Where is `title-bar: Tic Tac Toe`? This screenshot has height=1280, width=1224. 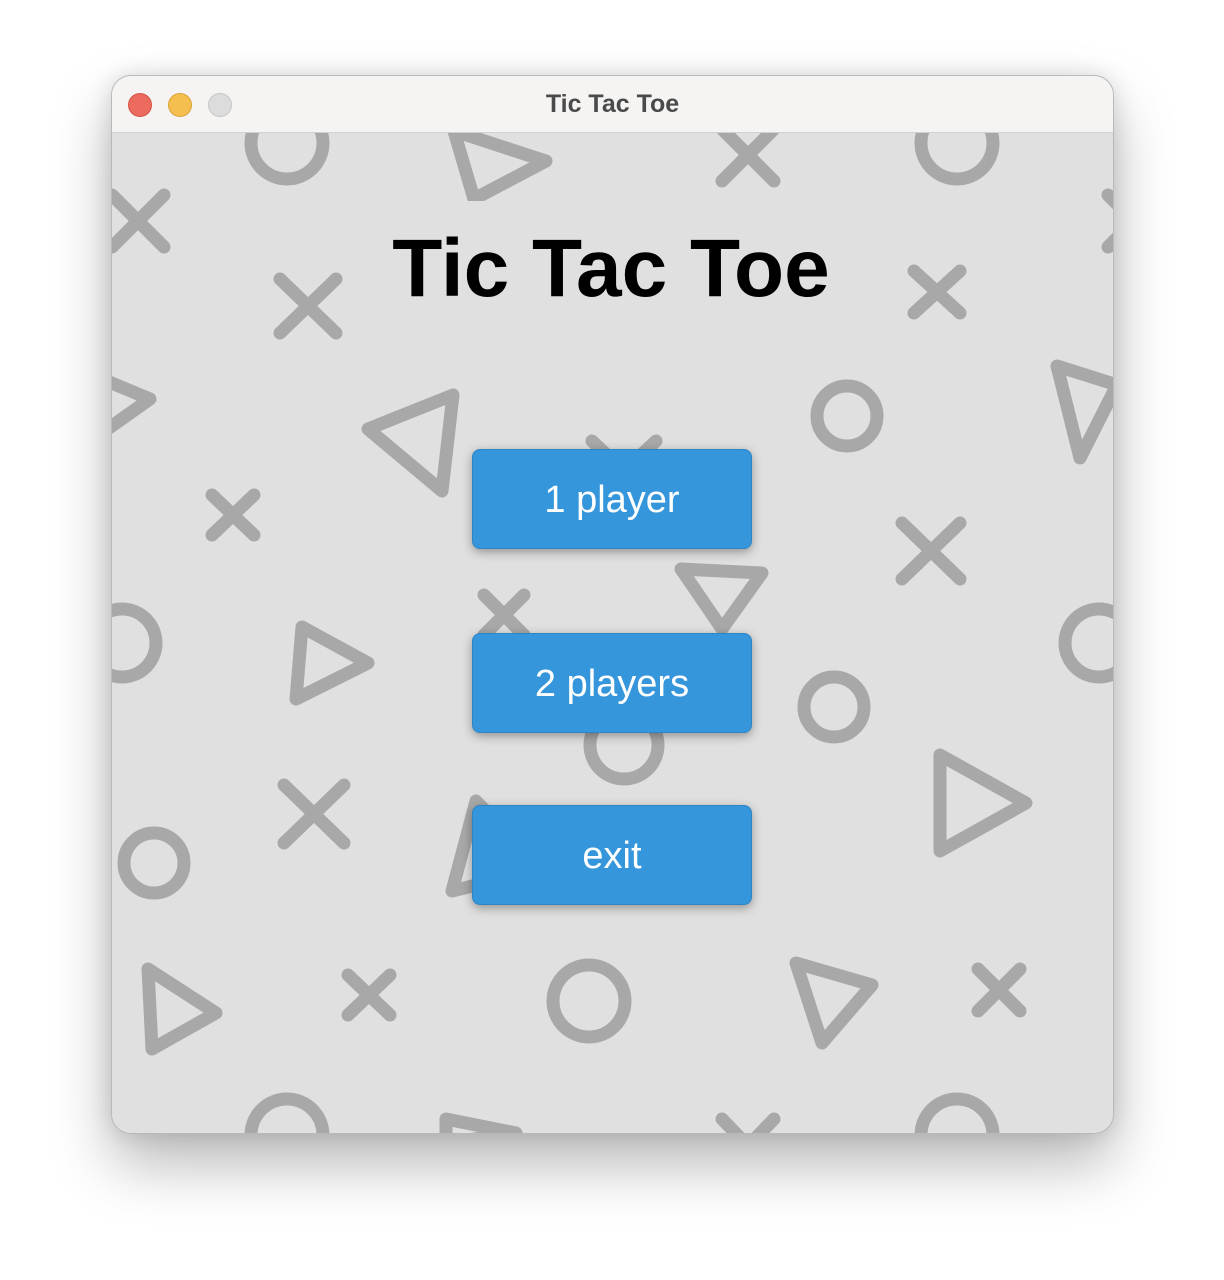 title-bar: Tic Tac Toe is located at coordinates (612, 104).